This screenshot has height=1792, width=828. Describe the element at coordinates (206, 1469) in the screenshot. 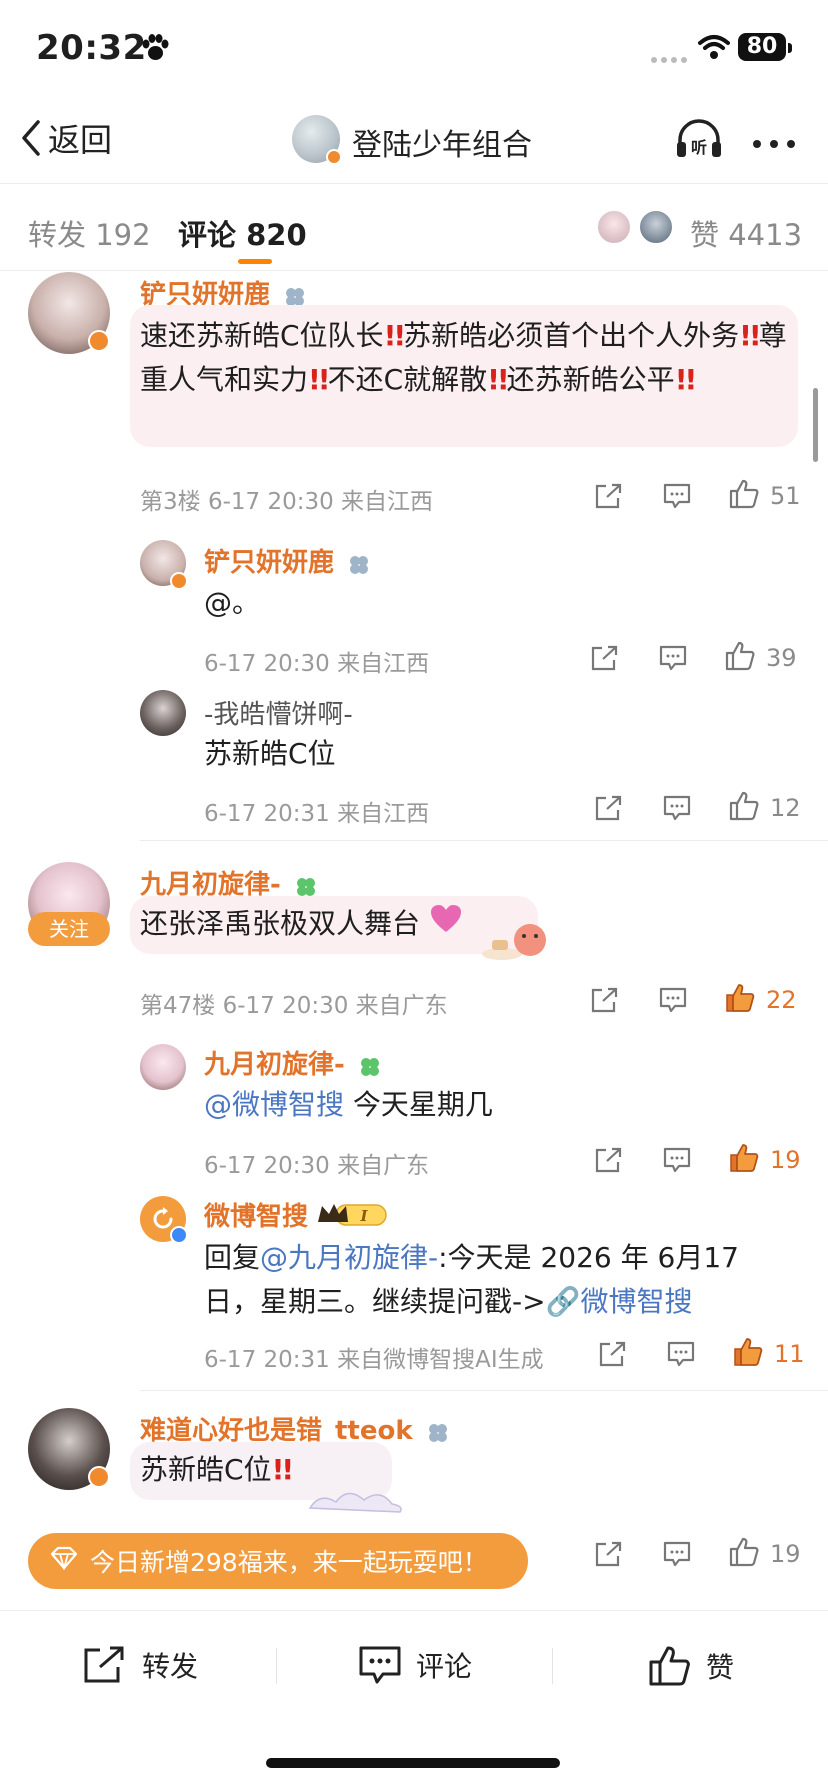

I see `comment-text-content: 苏新皓C位` at that location.